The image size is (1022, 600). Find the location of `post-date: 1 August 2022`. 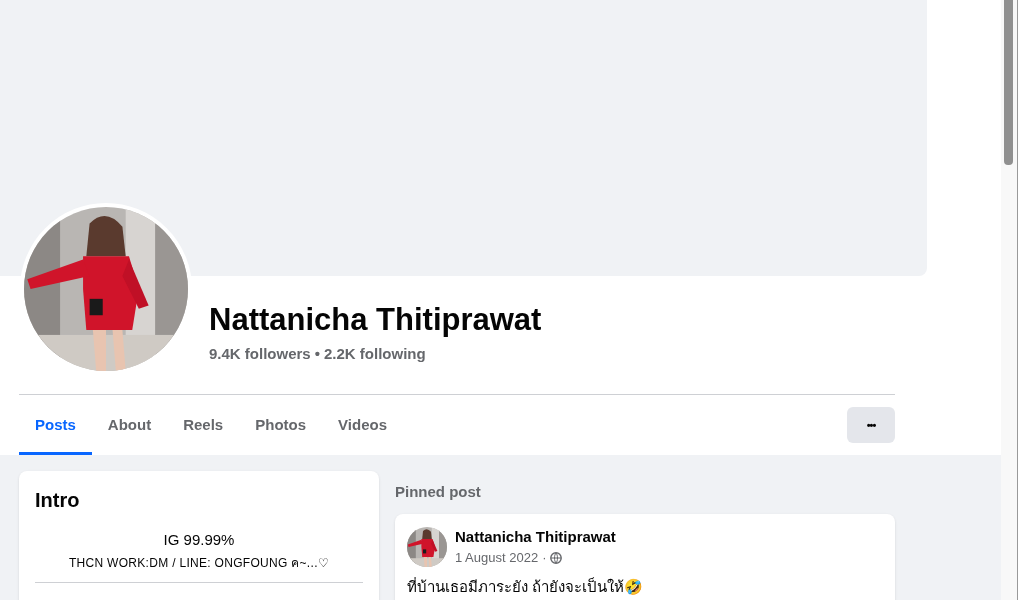

post-date: 1 August 2022 is located at coordinates (497, 558).